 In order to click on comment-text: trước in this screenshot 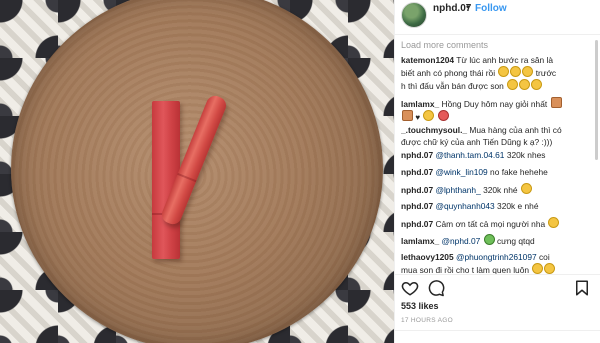, I will do `click(546, 73)`.